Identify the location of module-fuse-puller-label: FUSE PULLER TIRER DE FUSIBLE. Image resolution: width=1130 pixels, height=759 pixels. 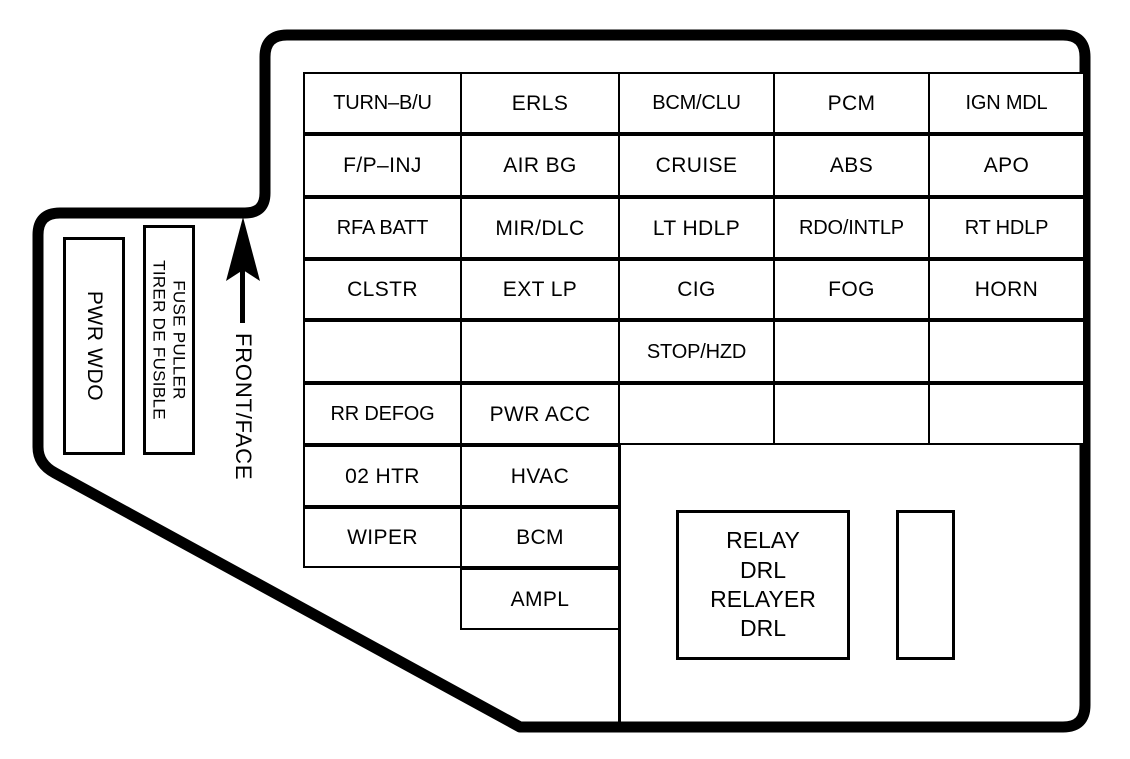
(169, 340).